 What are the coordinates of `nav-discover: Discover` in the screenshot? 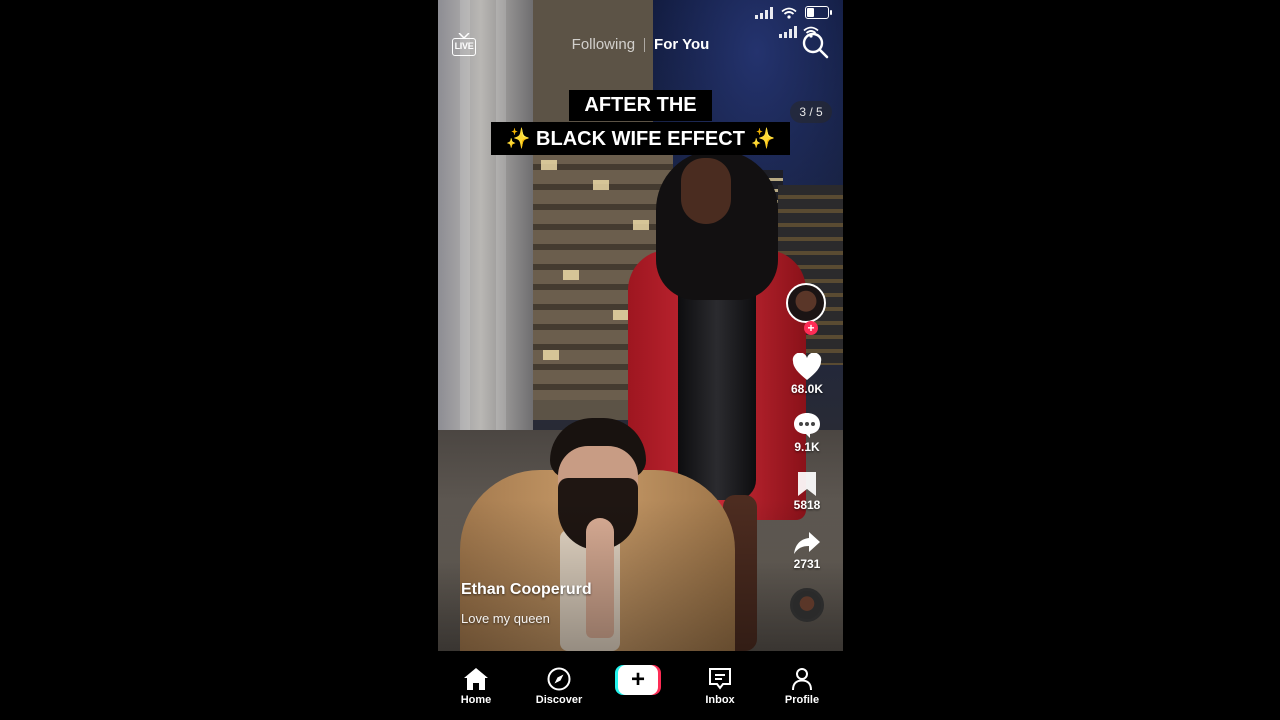 It's located at (559, 686).